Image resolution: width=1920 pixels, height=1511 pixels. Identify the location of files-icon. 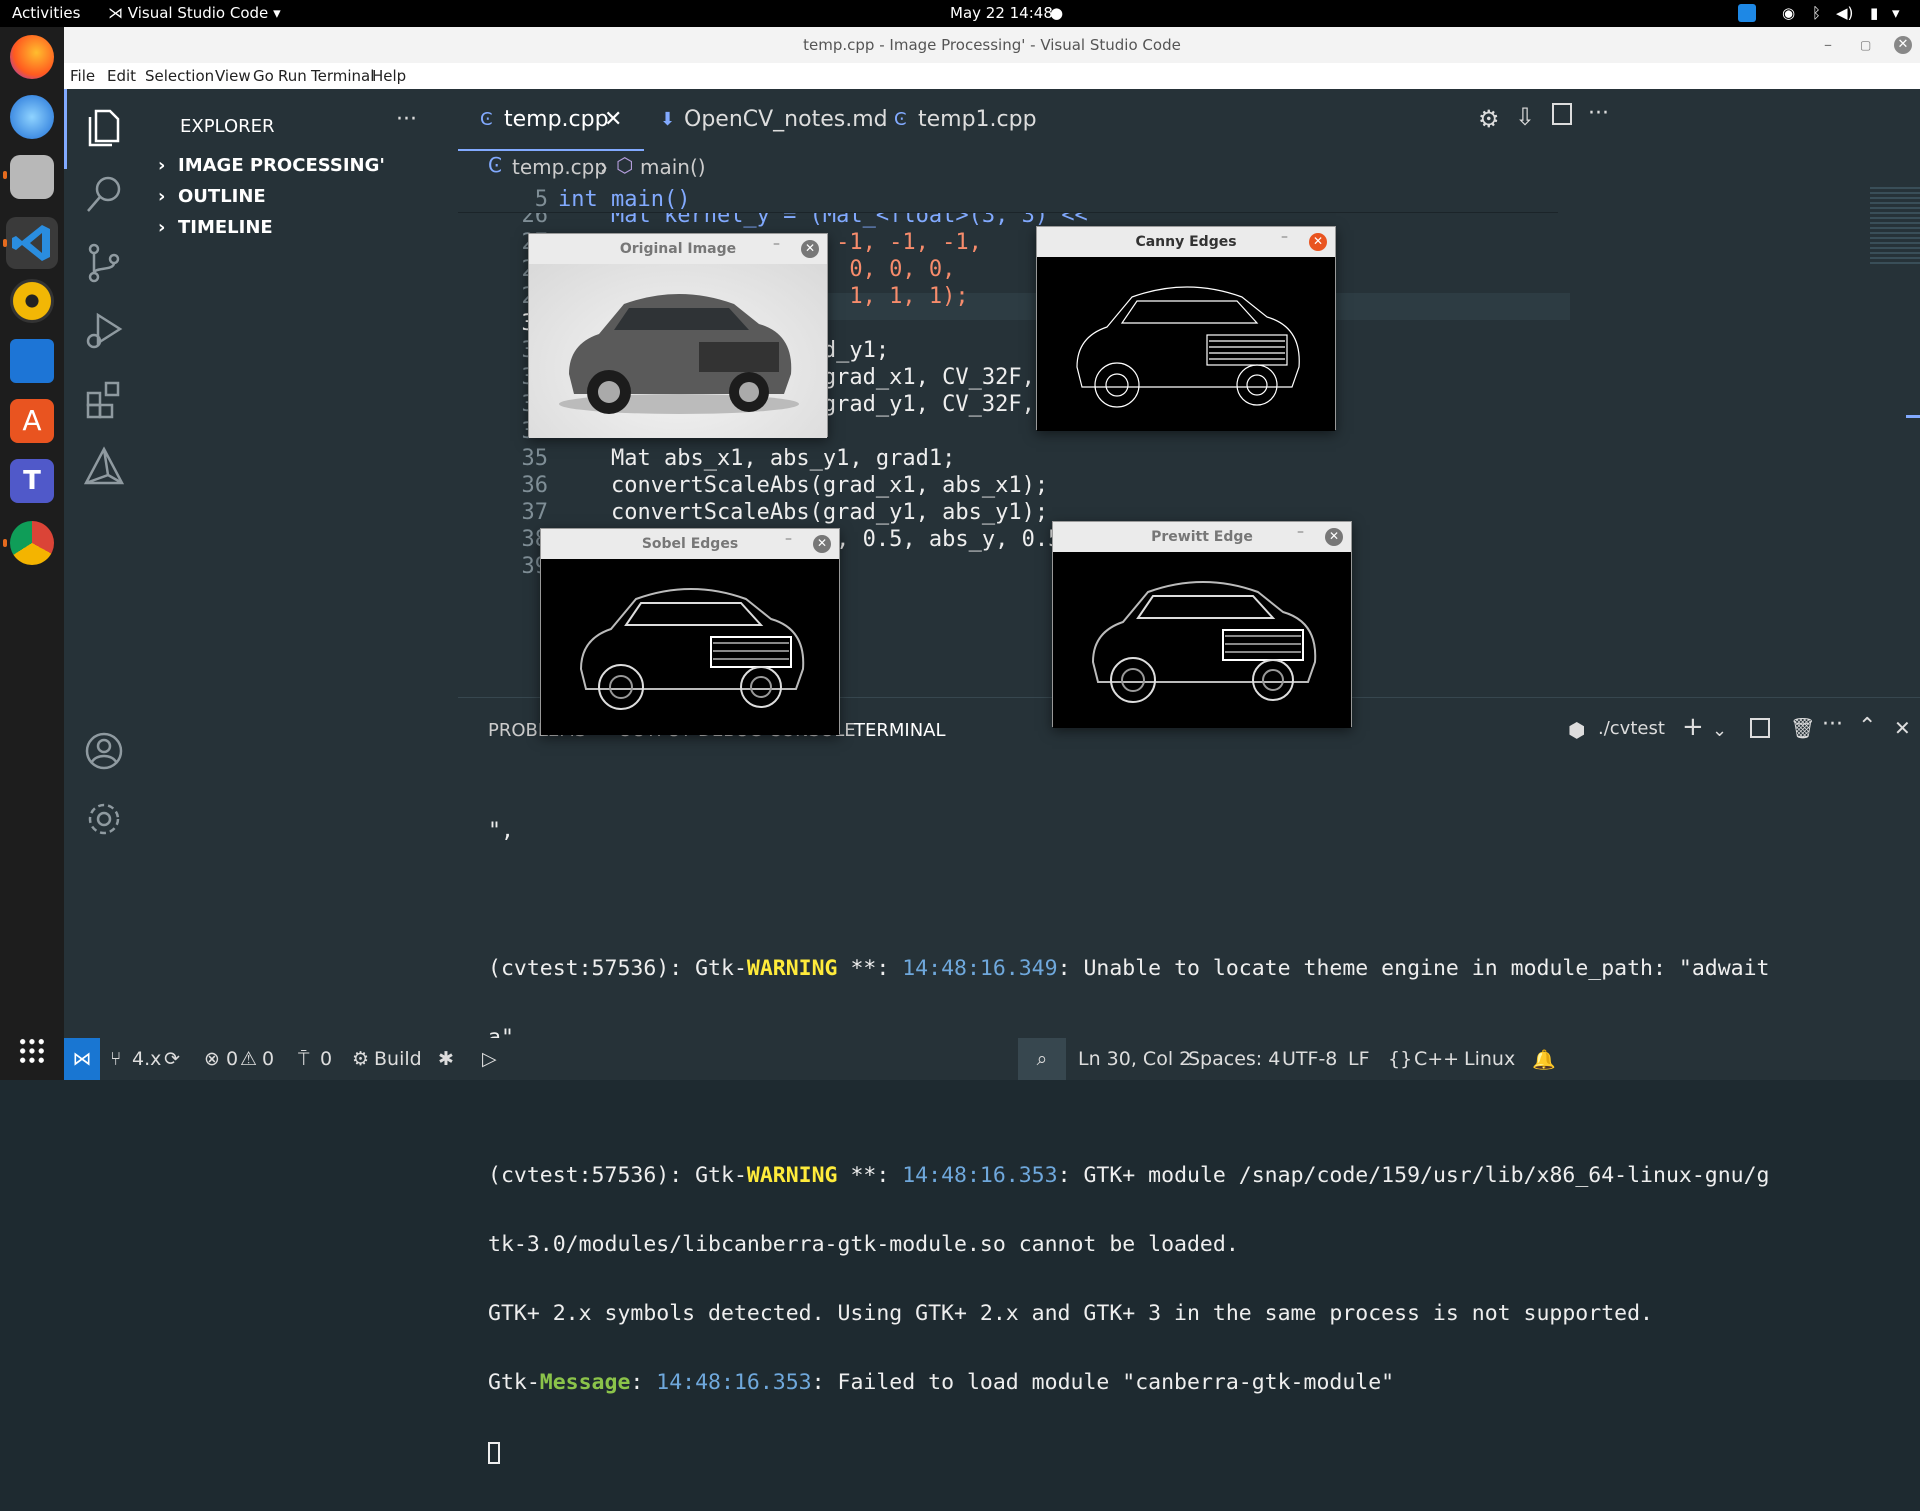
(32, 177).